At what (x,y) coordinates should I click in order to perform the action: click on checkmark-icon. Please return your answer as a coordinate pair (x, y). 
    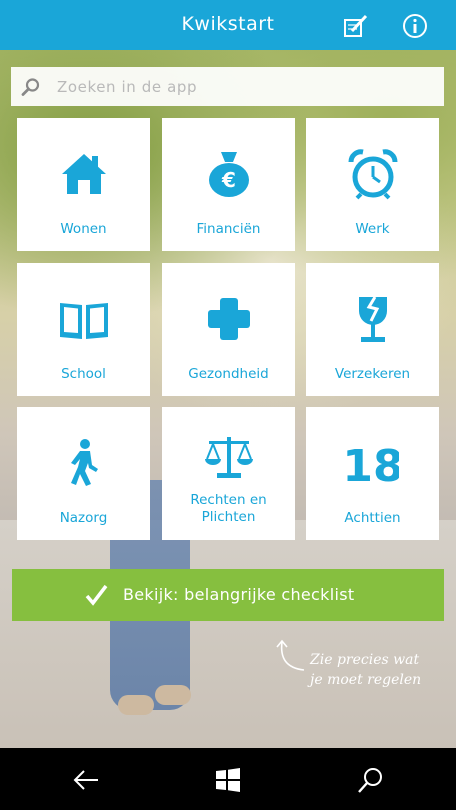
    Looking at the image, I should click on (96, 595).